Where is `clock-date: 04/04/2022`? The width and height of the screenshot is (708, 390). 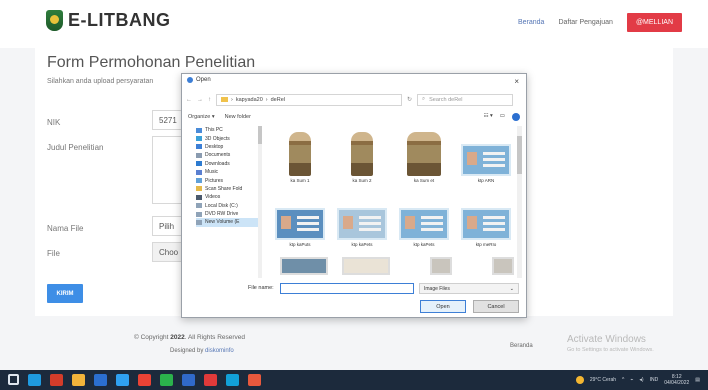
clock-date: 04/04/2022 is located at coordinates (677, 383).